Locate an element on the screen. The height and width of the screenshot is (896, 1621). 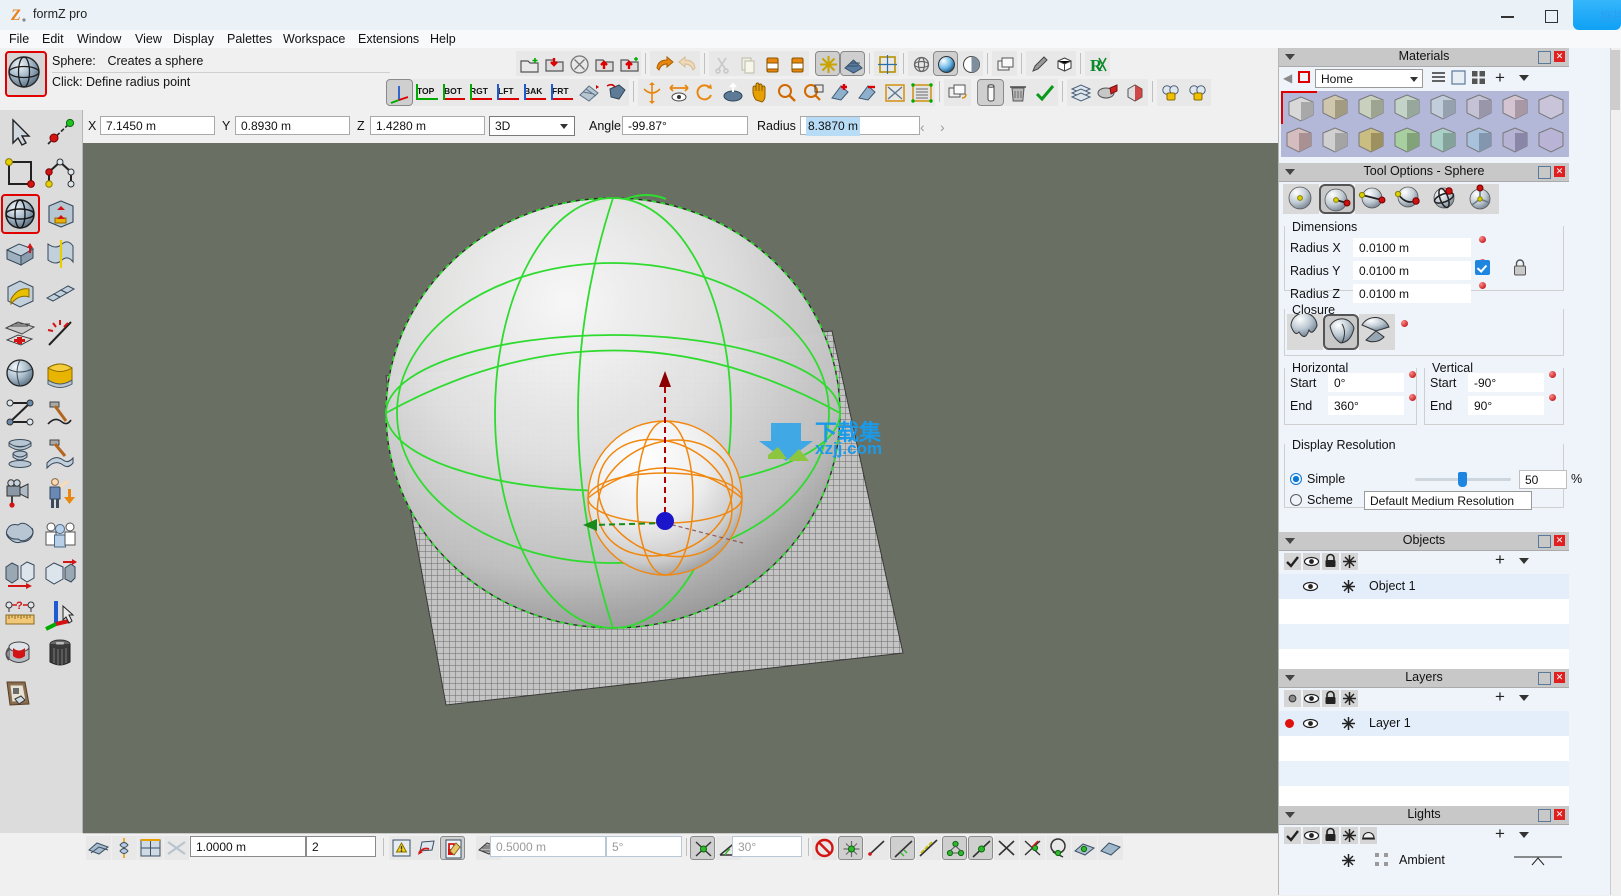
fit-view-icon is located at coordinates (886, 63).